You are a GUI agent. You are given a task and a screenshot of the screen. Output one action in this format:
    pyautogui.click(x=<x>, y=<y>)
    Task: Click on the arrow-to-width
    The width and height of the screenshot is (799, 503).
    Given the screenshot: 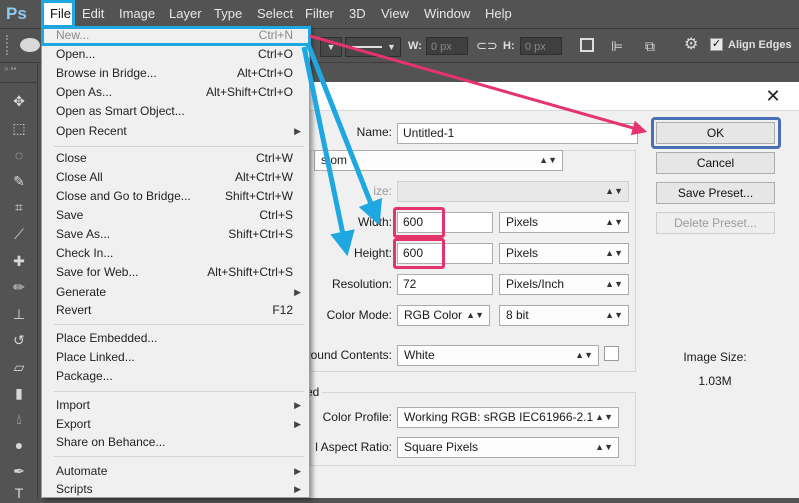 What is the action you would take?
    pyautogui.click(x=344, y=134)
    